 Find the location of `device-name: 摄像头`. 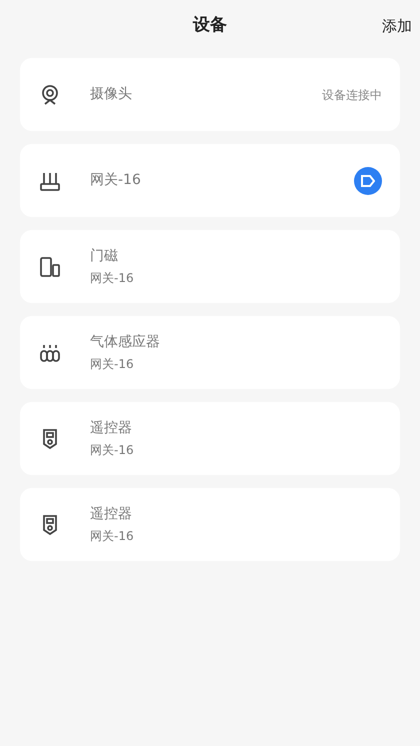

device-name: 摄像头 is located at coordinates (111, 94).